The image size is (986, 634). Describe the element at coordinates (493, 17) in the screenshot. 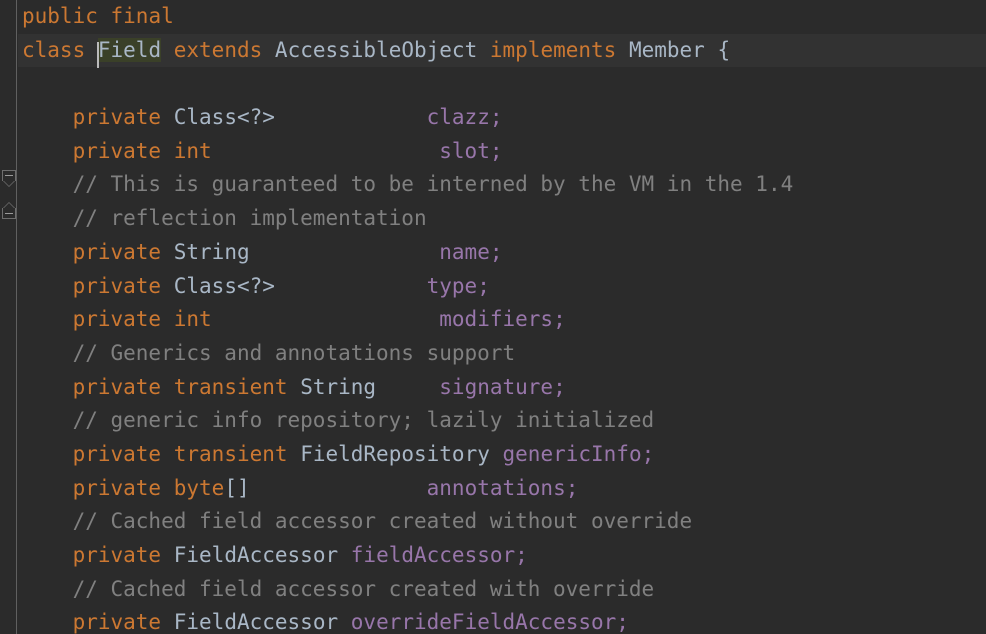

I see `code-line: public final` at that location.